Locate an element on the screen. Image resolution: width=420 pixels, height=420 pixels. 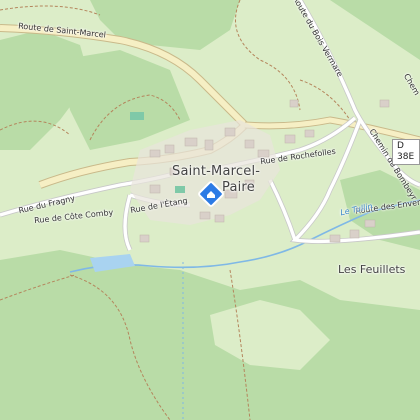
label-les-feuillets: Les Feuillets is located at coordinates (372, 269).